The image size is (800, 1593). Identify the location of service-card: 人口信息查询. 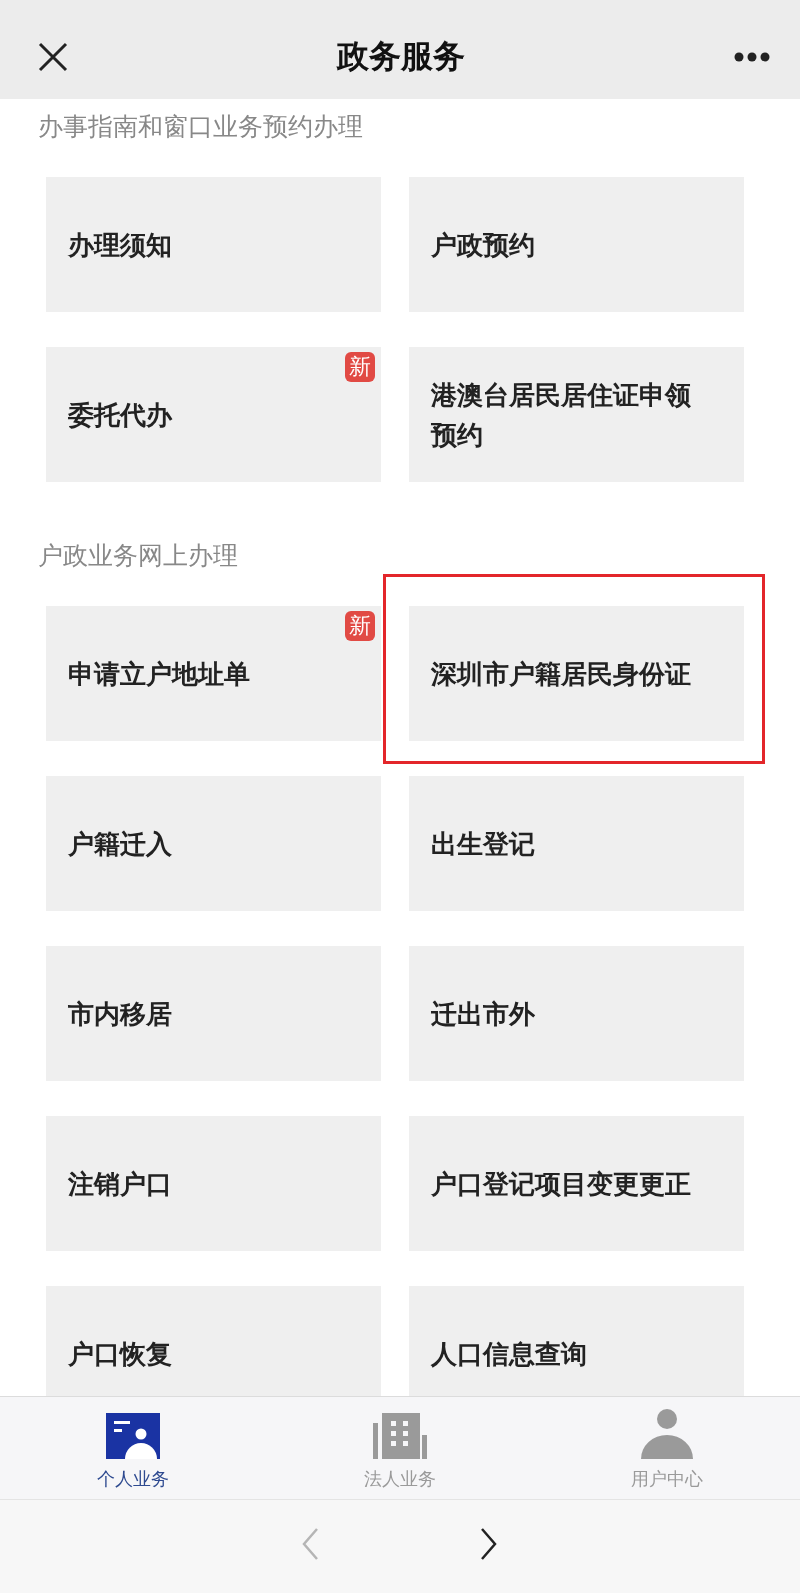
(576, 1341).